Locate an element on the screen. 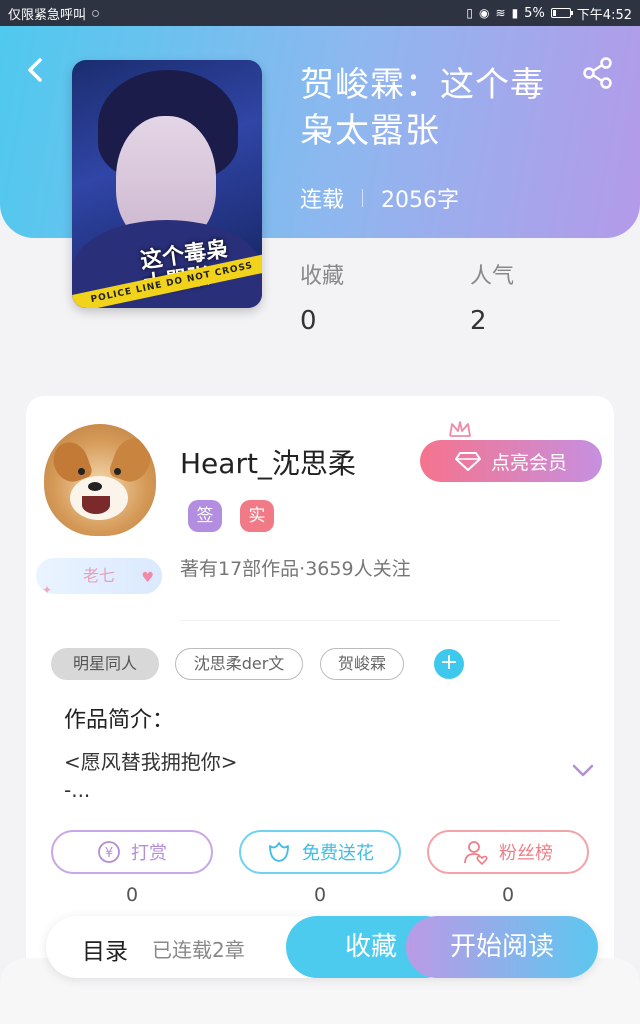 This screenshot has height=1024, width=640. start-reading-button: 开始阅读 is located at coordinates (502, 947).